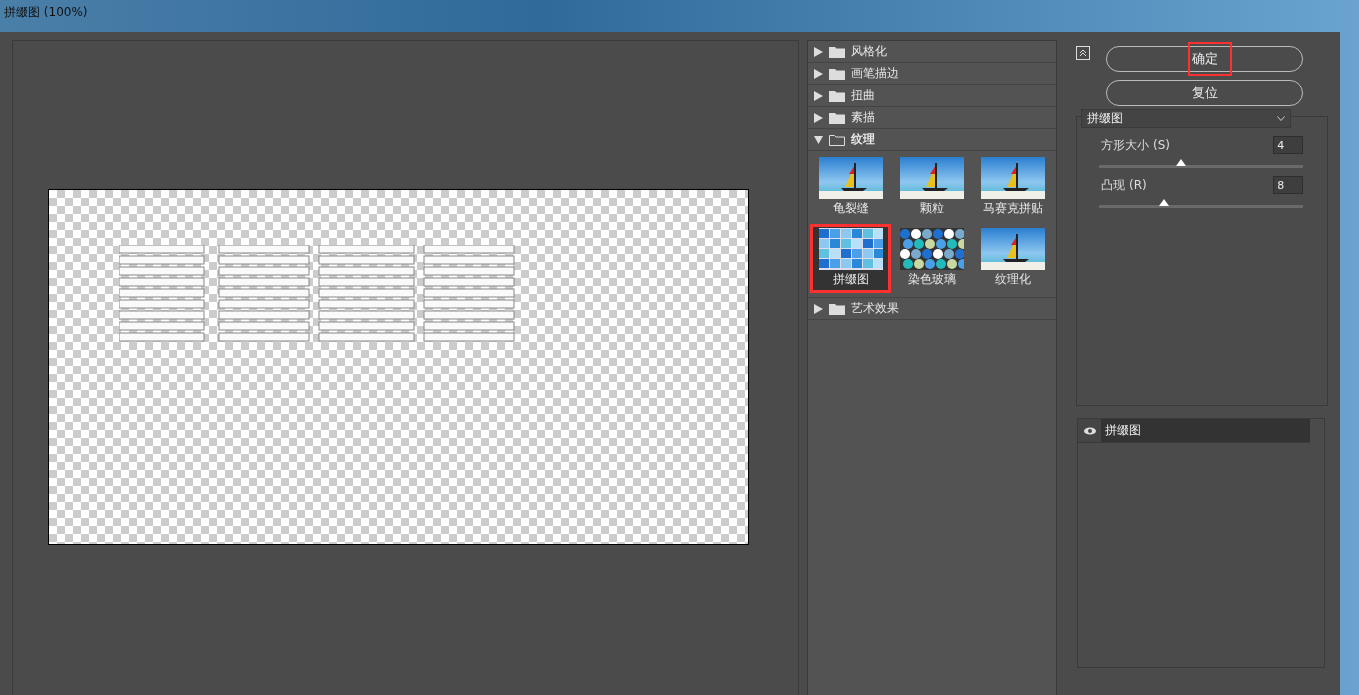  Describe the element at coordinates (1186, 118) in the screenshot. I see `filter-dropdown: 拼缀图` at that location.